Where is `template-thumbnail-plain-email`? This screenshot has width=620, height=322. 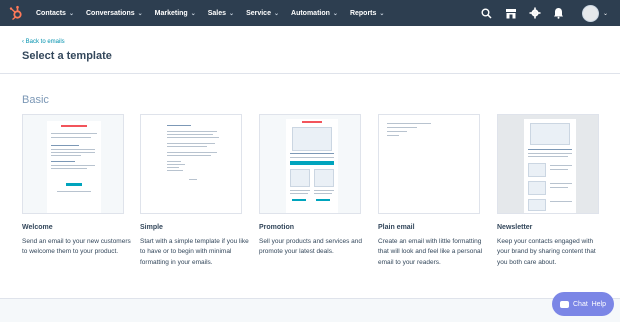
template-thumbnail-plain-email is located at coordinates (429, 164).